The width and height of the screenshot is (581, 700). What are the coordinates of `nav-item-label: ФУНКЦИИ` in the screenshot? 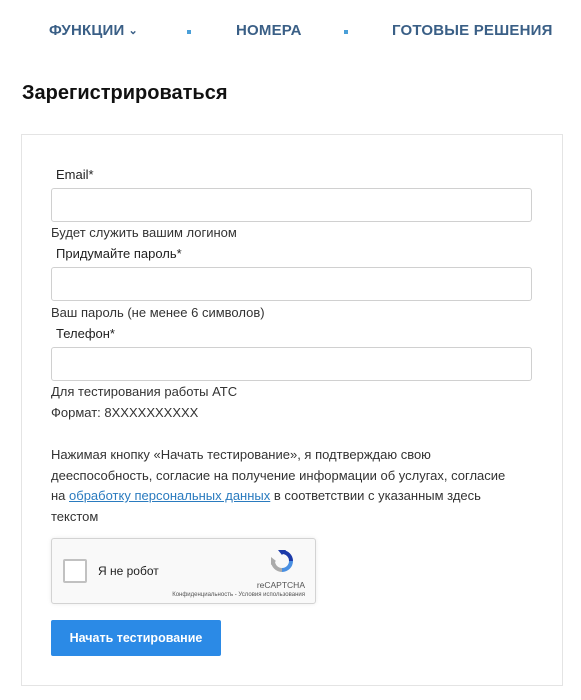 It's located at (87, 30).